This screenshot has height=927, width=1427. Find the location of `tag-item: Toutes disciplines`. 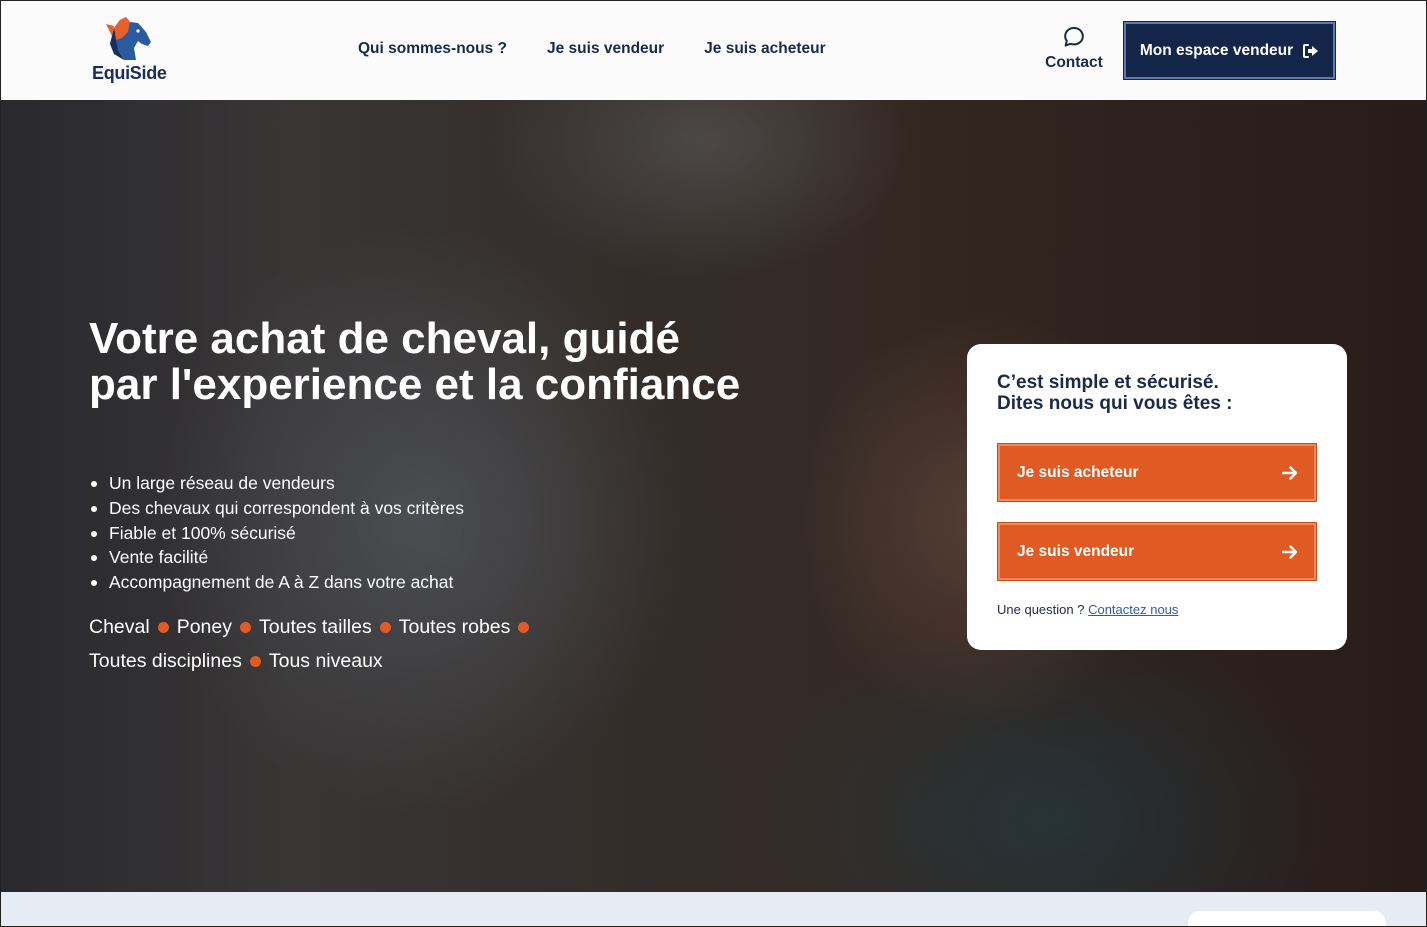

tag-item: Toutes disciplines is located at coordinates (179, 661).